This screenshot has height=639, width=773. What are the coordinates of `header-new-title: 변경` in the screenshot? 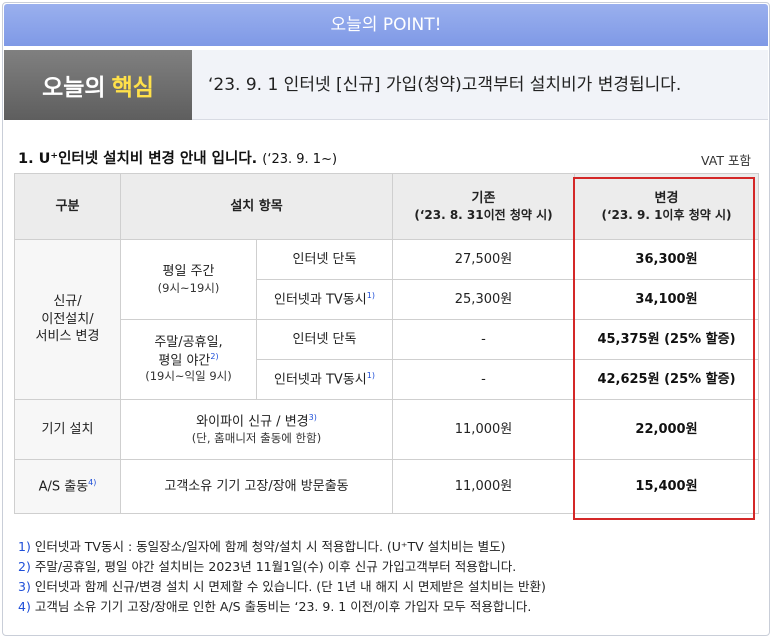 It's located at (666, 198).